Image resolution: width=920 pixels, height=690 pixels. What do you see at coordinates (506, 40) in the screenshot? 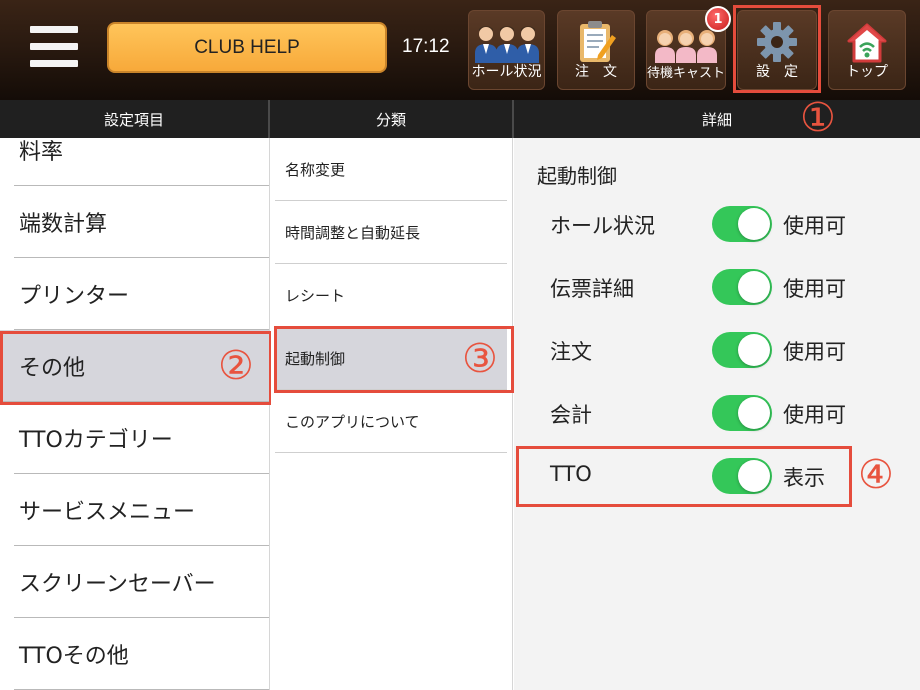
I see `staff-icon` at bounding box center [506, 40].